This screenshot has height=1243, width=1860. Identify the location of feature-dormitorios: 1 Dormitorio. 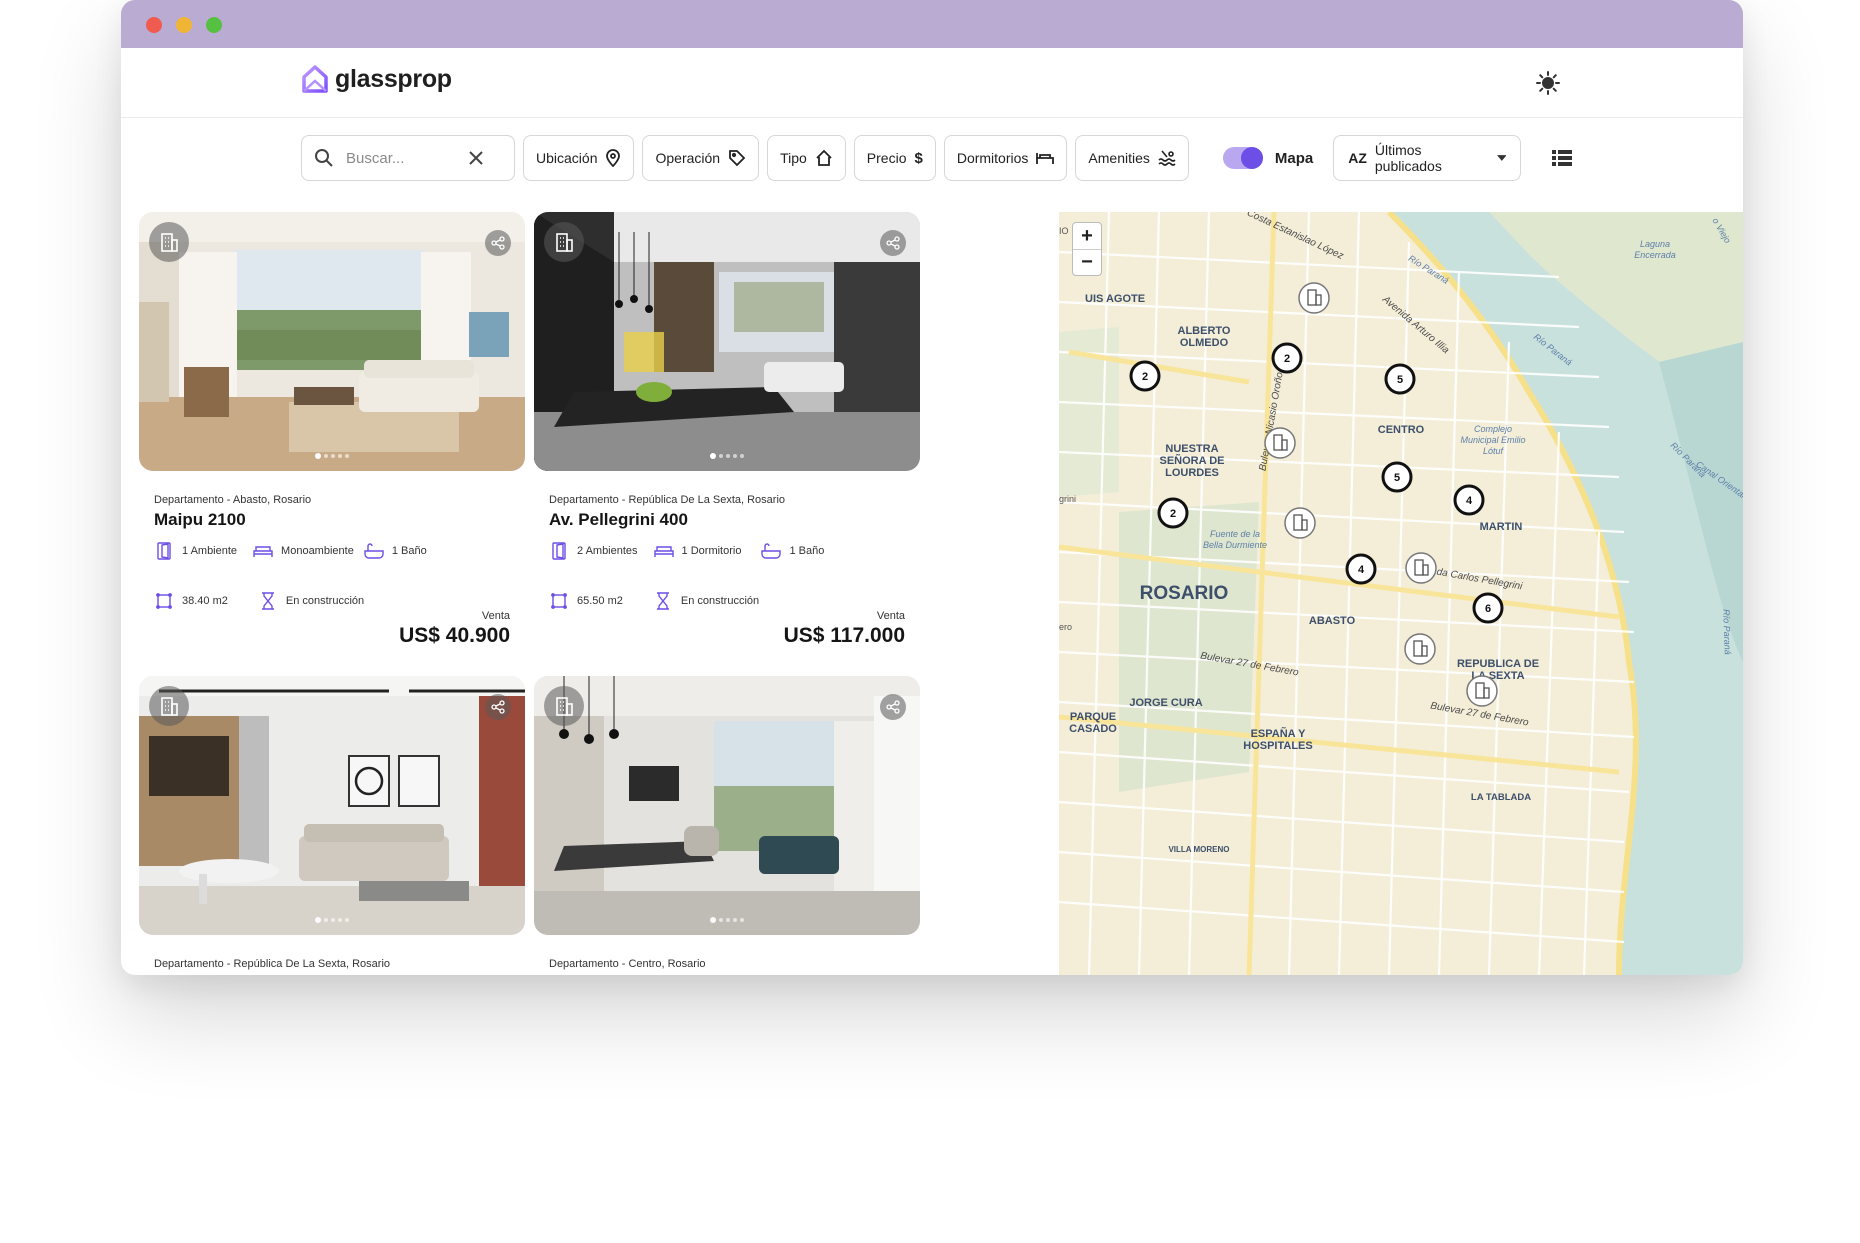
(697, 551).